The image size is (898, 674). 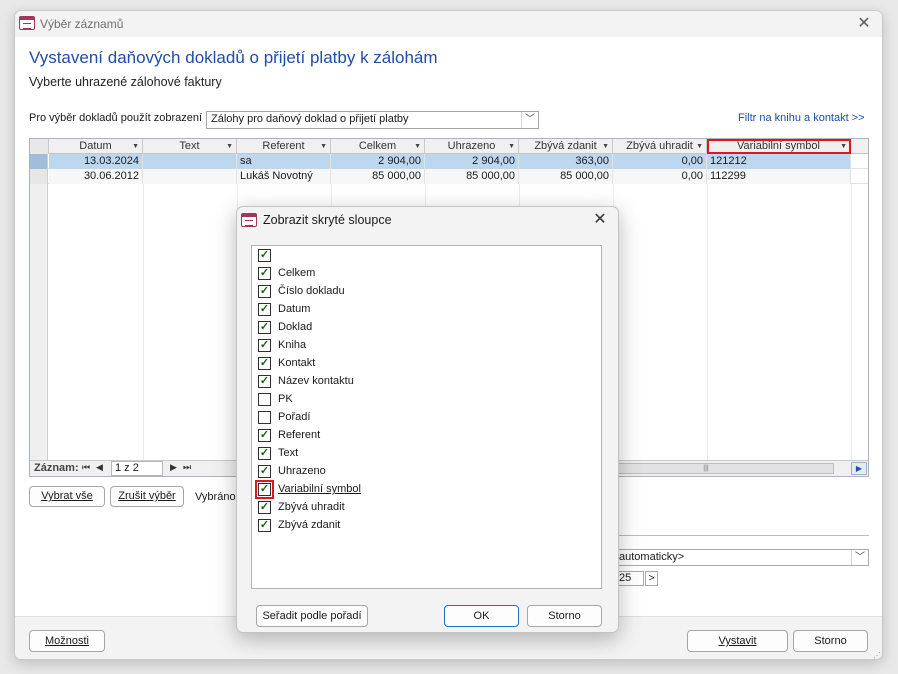 What do you see at coordinates (423, 255) in the screenshot?
I see `list-item: ✓` at bounding box center [423, 255].